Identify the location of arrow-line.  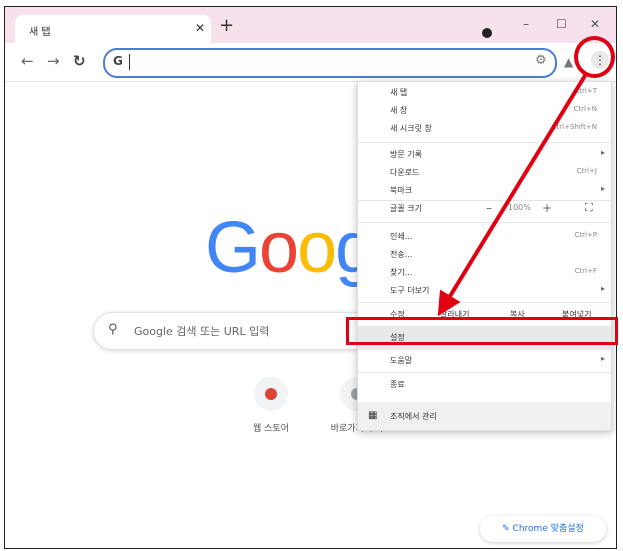
(512, 194).